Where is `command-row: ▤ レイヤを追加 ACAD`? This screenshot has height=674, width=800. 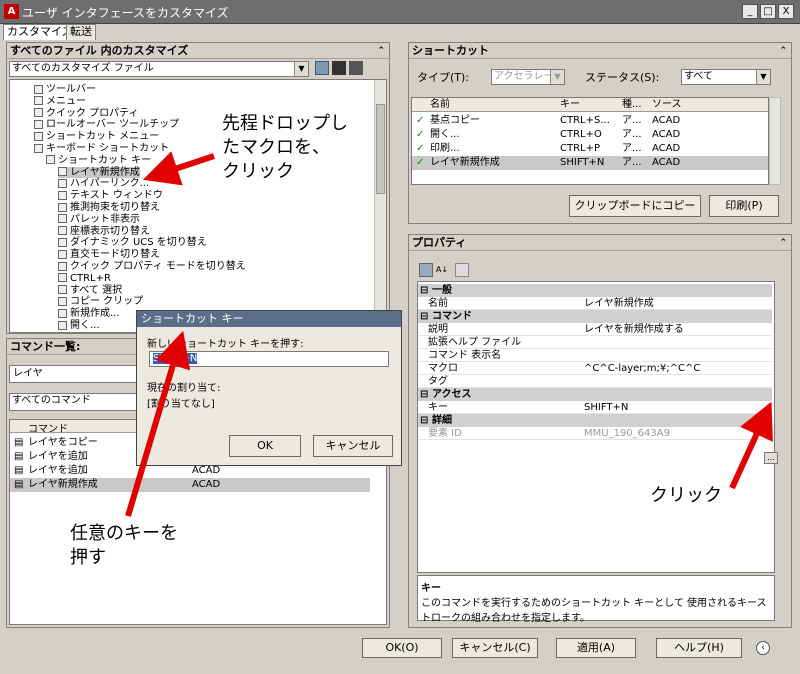
command-row: ▤ レイヤを追加 ACAD is located at coordinates (190, 471).